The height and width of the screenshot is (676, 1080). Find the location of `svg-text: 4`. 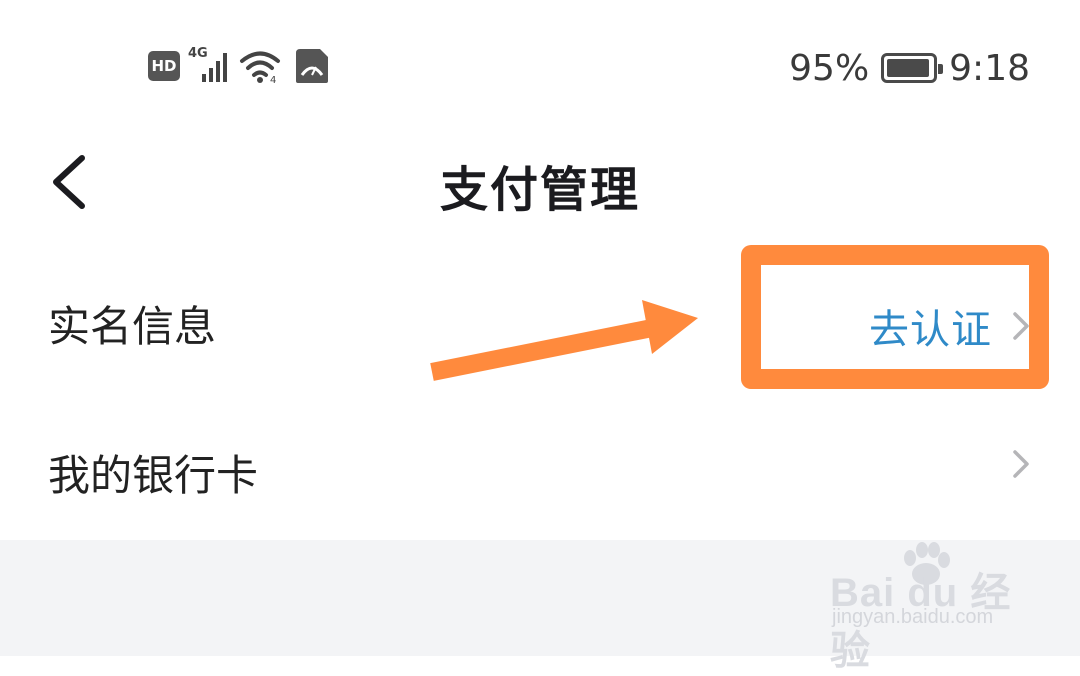

svg-text: 4 is located at coordinates (273, 79).